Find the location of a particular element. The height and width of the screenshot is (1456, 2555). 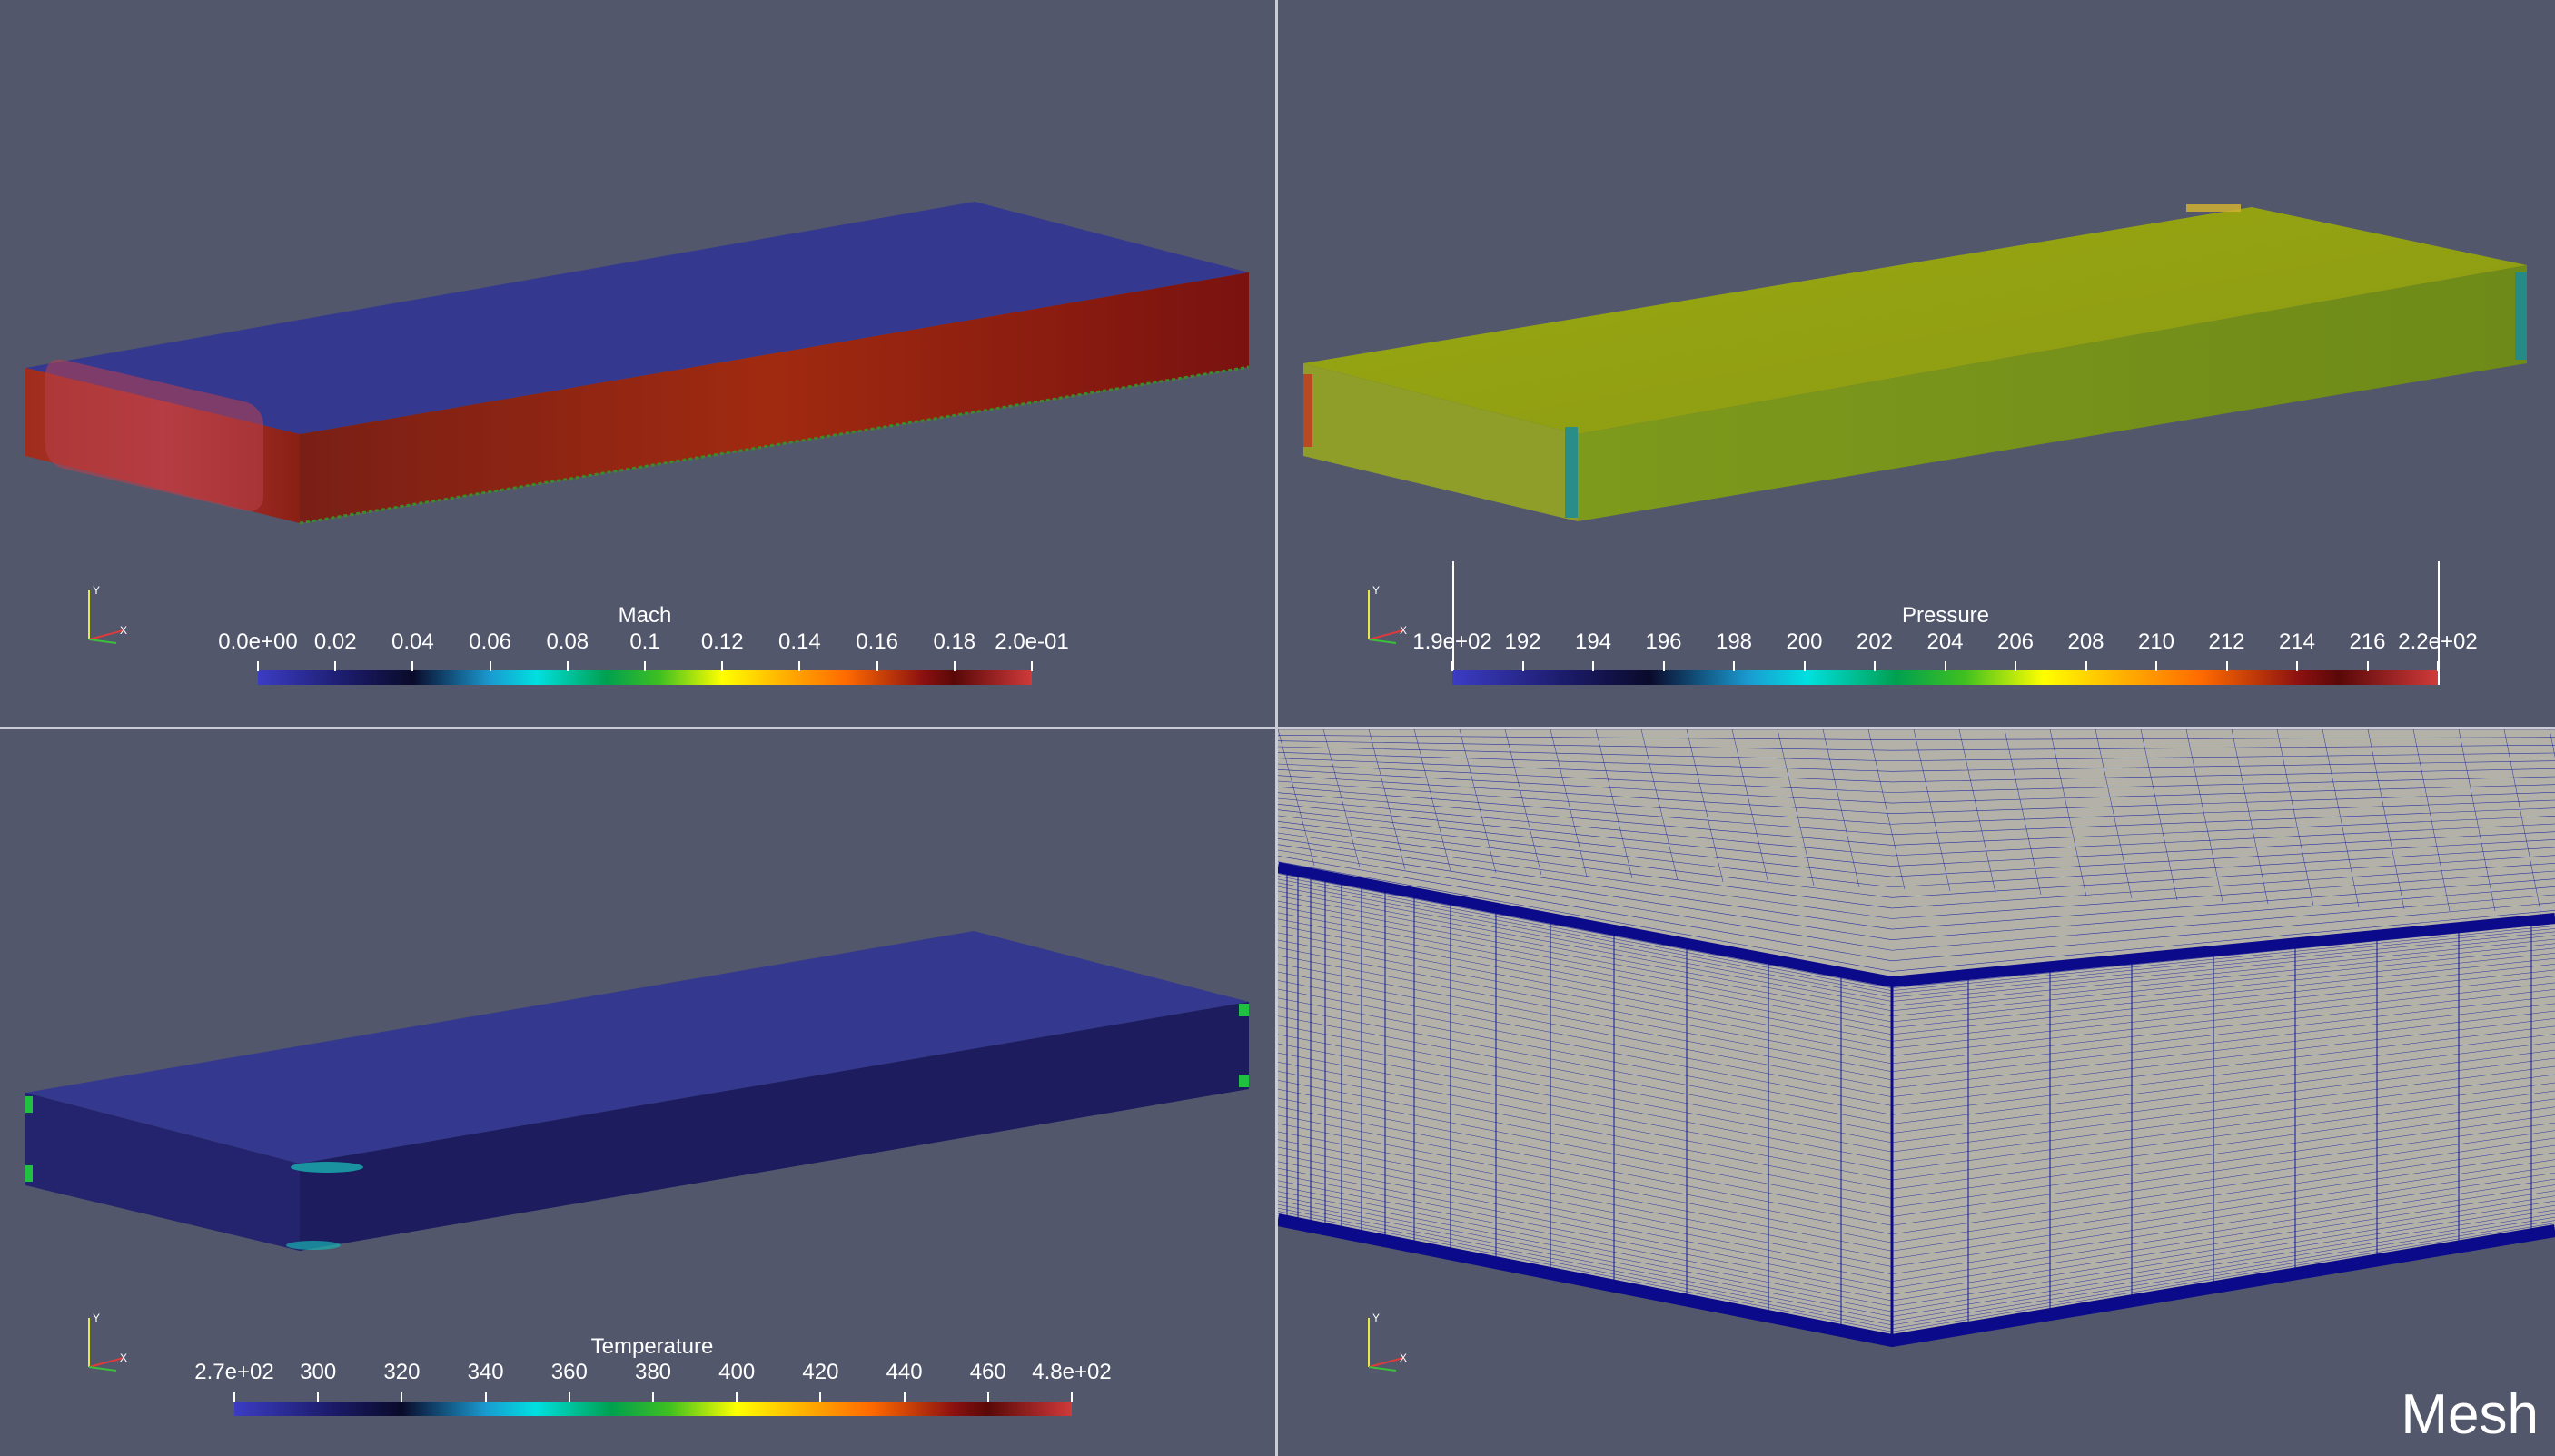

temperature-render is located at coordinates (637, 1091).